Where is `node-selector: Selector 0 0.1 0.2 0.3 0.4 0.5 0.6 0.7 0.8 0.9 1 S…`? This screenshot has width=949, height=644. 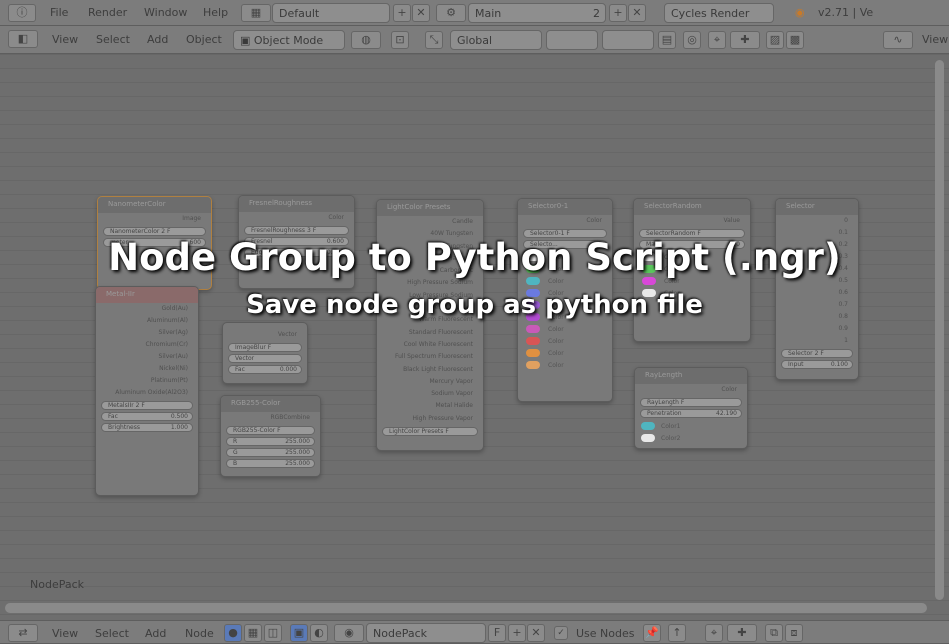 node-selector: Selector 0 0.1 0.2 0.3 0.4 0.5 0.6 0.7 0.8 0.9 1 S… is located at coordinates (817, 289).